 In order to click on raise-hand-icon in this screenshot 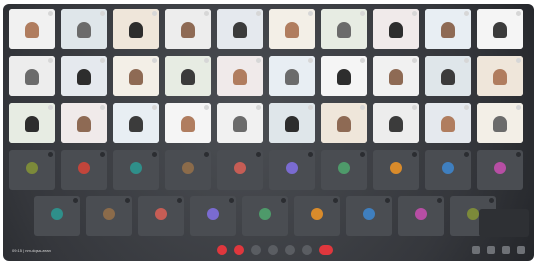, I will do `click(273, 250)`.